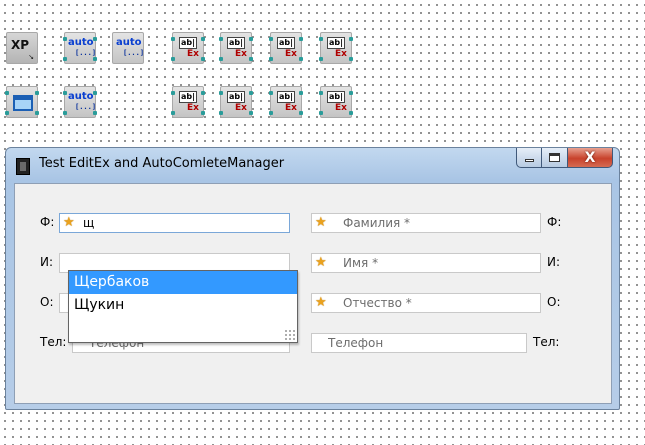 The height and width of the screenshot is (445, 645). I want to click on autocomplete-item: Щербаков, so click(183, 282).